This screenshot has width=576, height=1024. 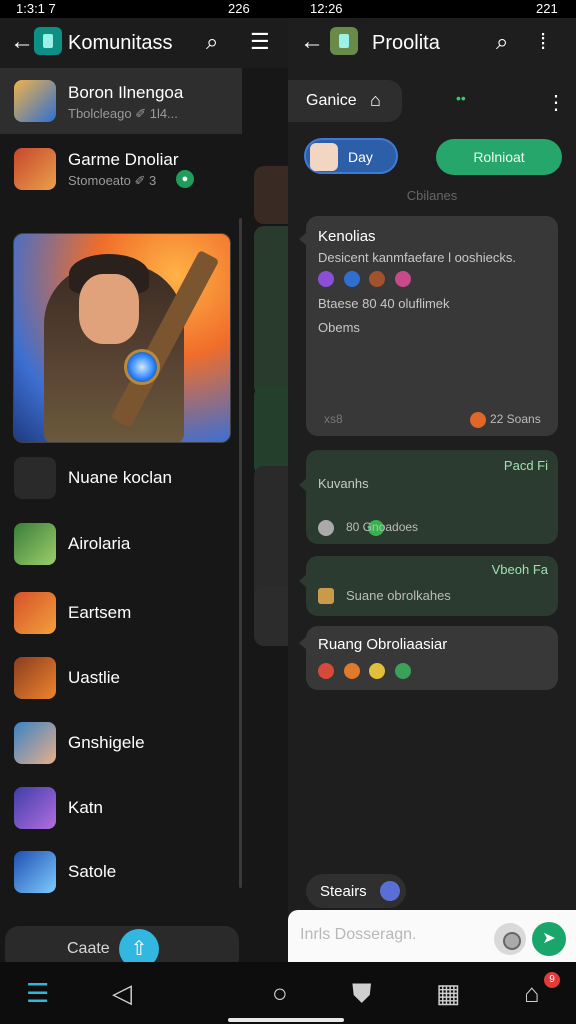 What do you see at coordinates (288, 9) in the screenshot?
I see `status-bar: 1:3:1 7 226 12:26 221` at bounding box center [288, 9].